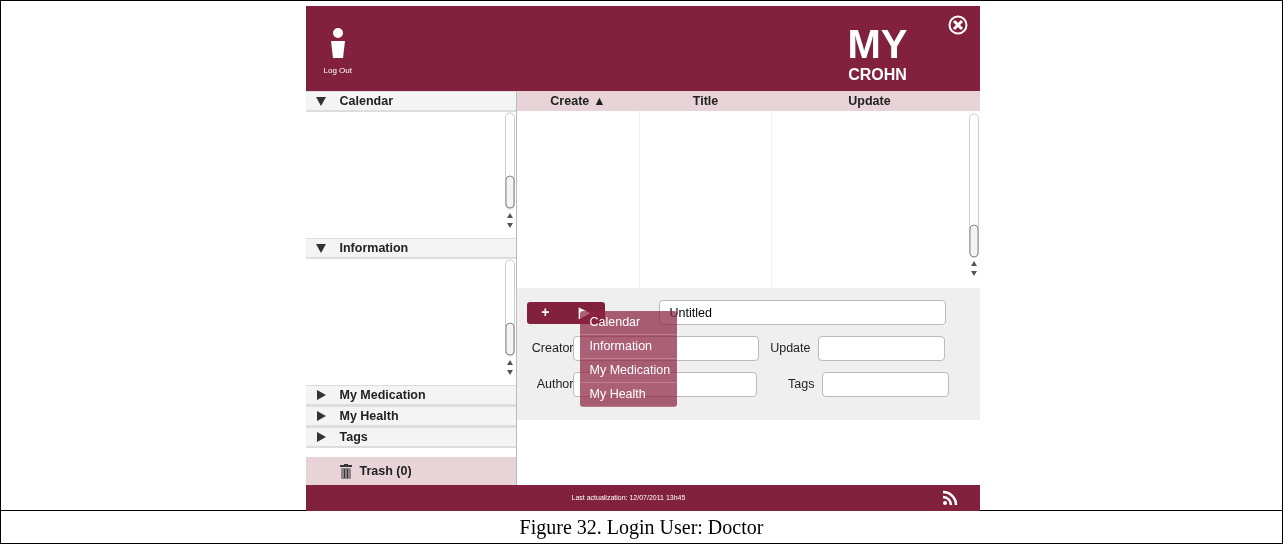 Image resolution: width=1283 pixels, height=544 pixels. I want to click on person-icon, so click(337, 43).